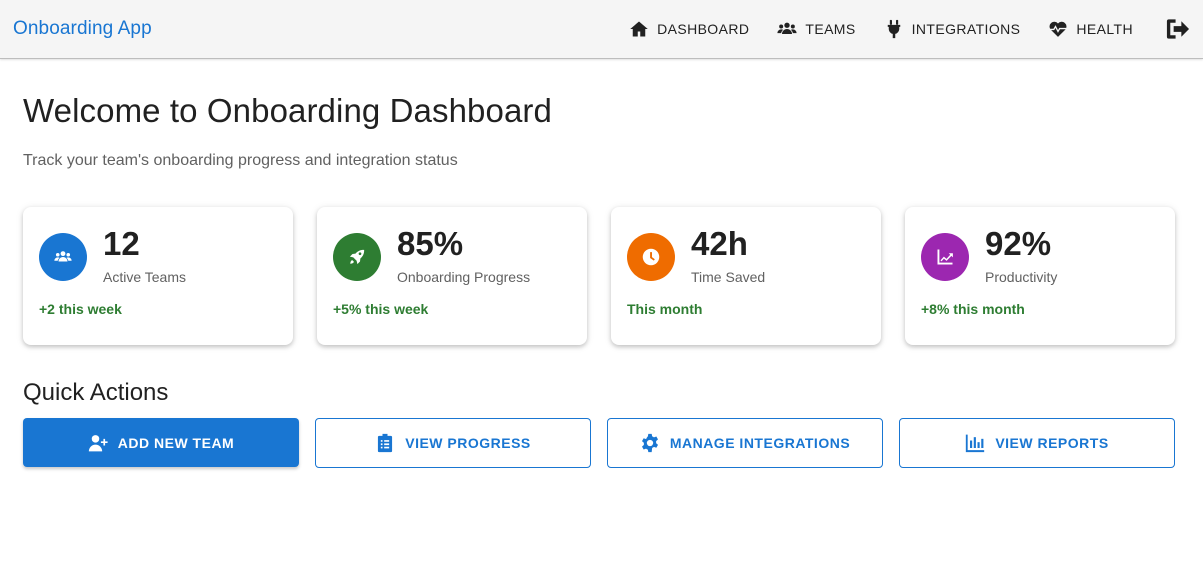  What do you see at coordinates (975, 443) in the screenshot?
I see `bar-chart-icon` at bounding box center [975, 443].